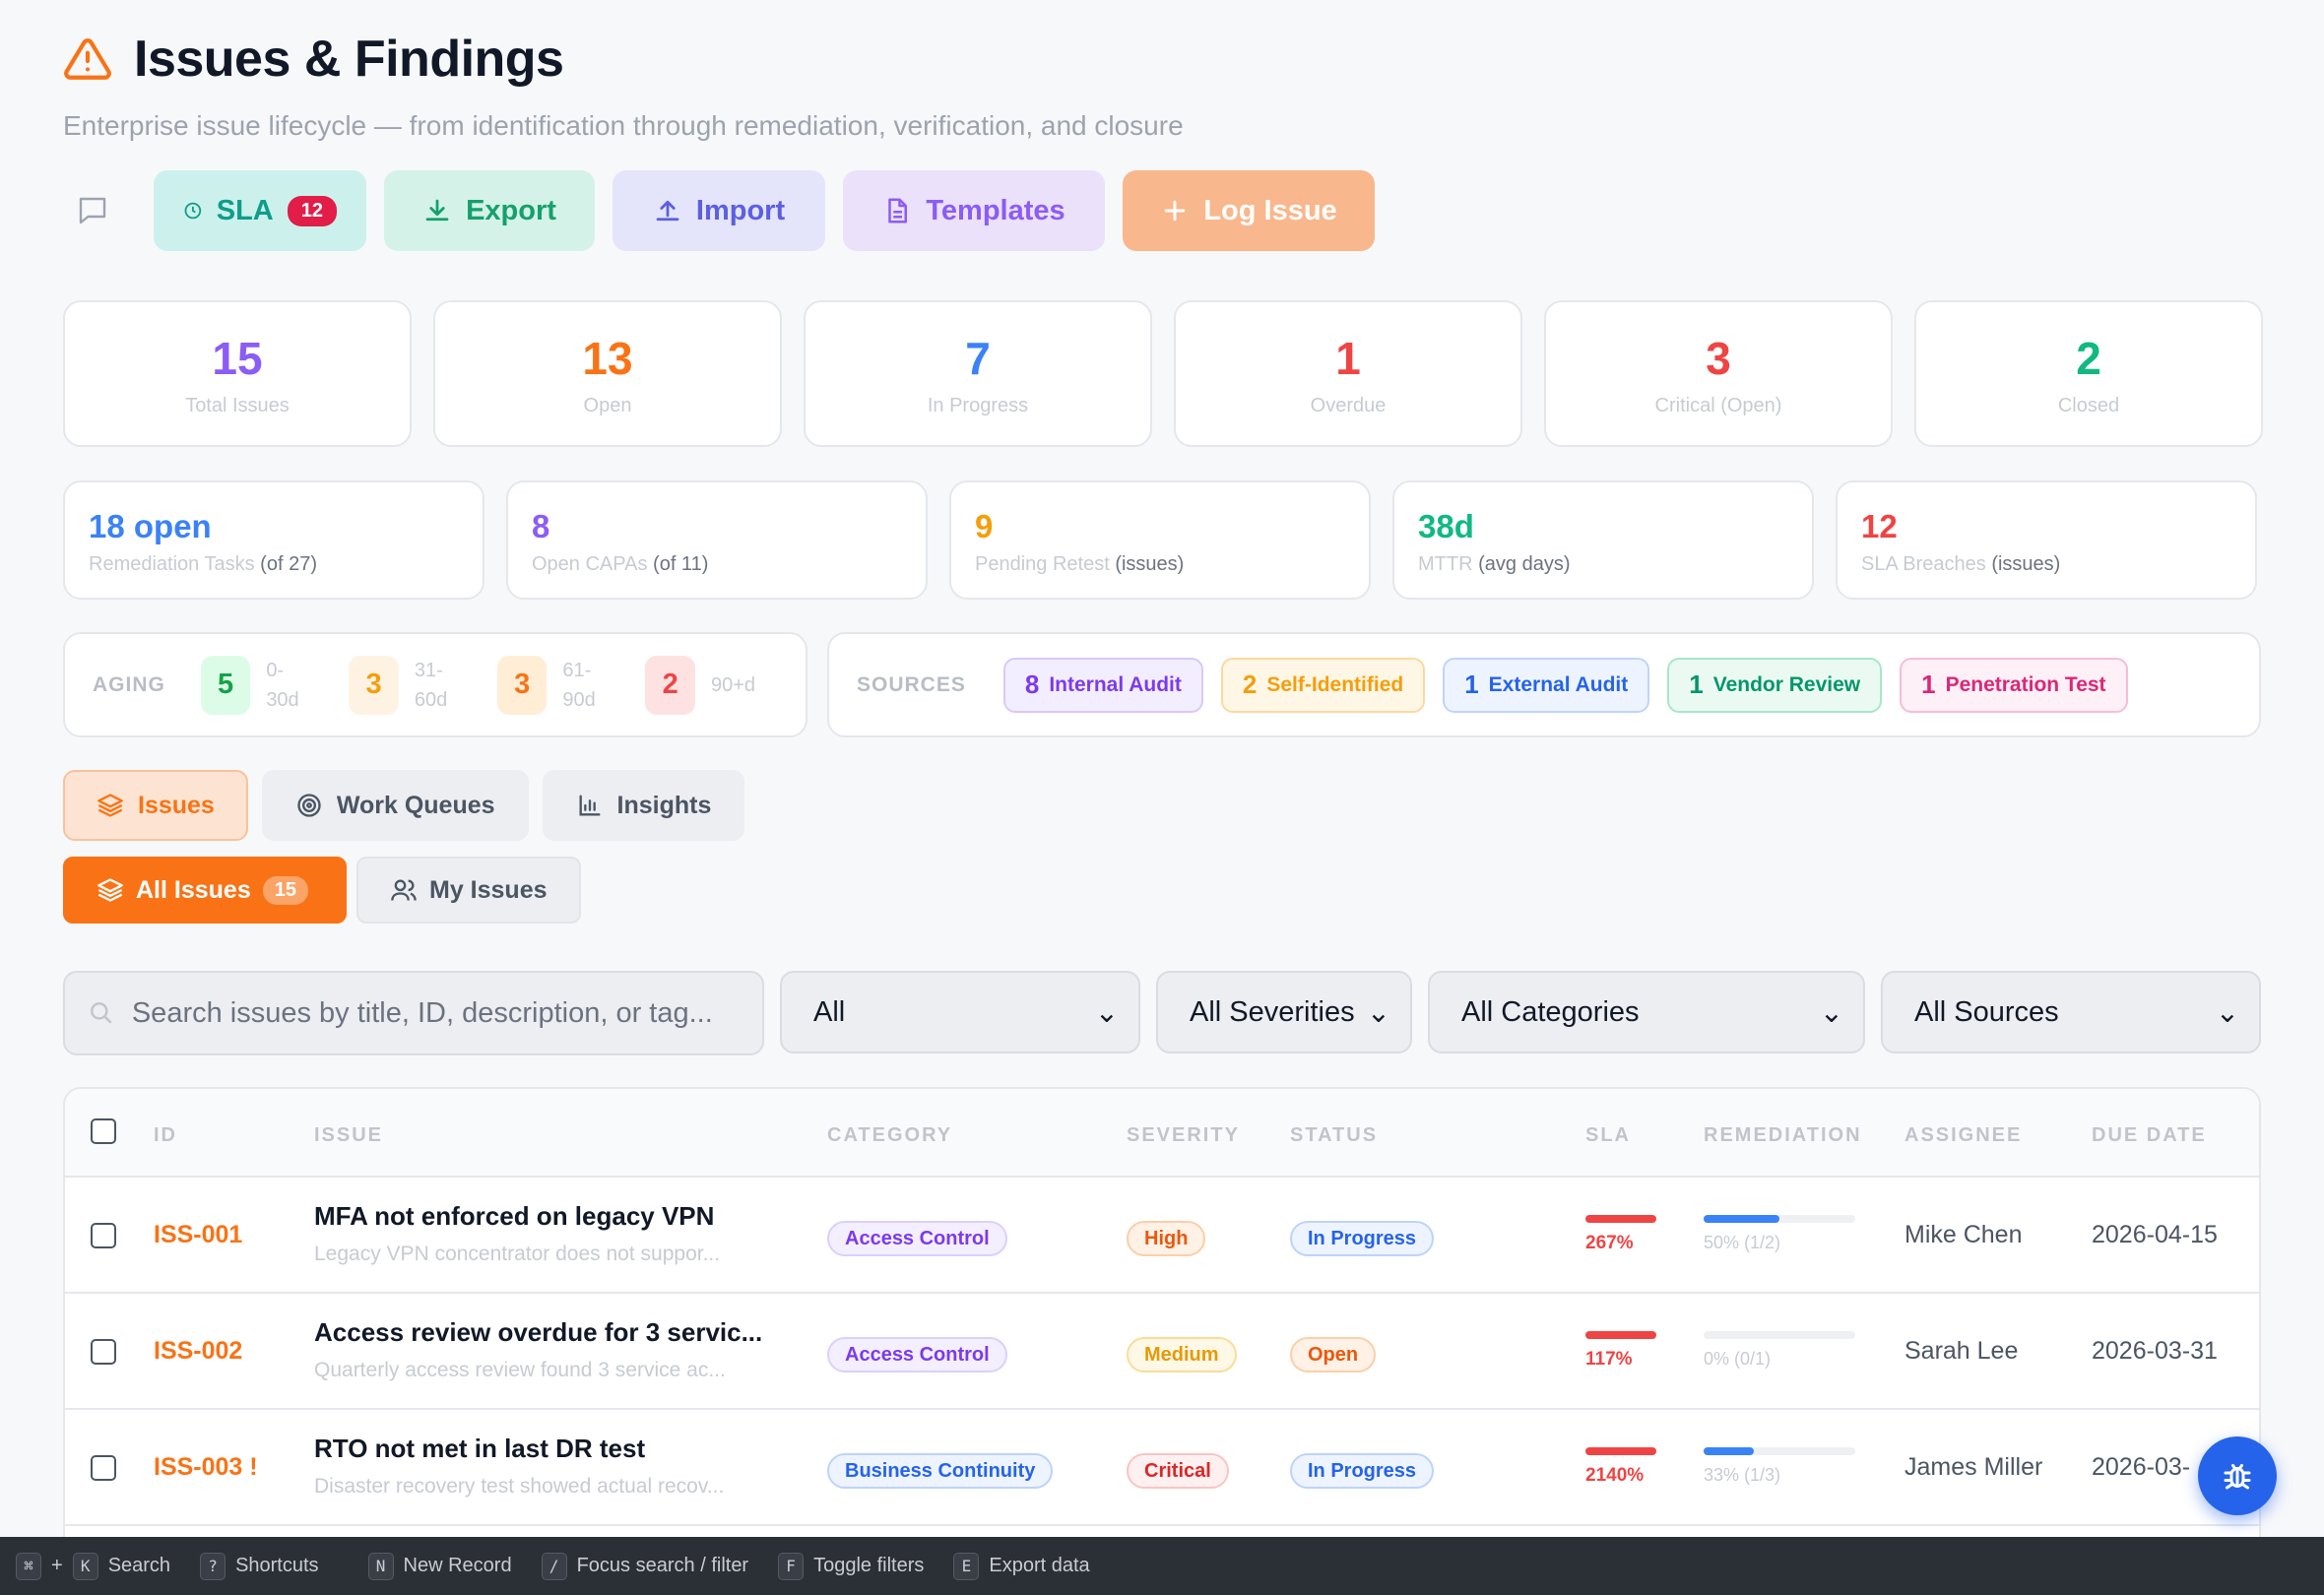  I want to click on metric-label: SLA Breaches, so click(1924, 564).